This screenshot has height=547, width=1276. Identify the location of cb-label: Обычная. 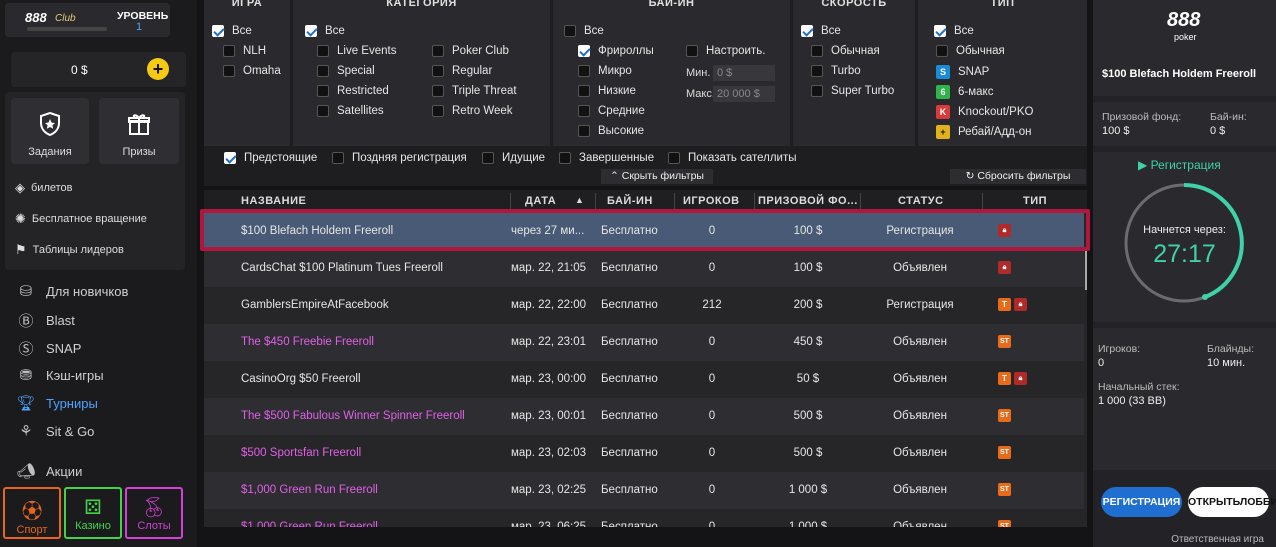
(980, 51).